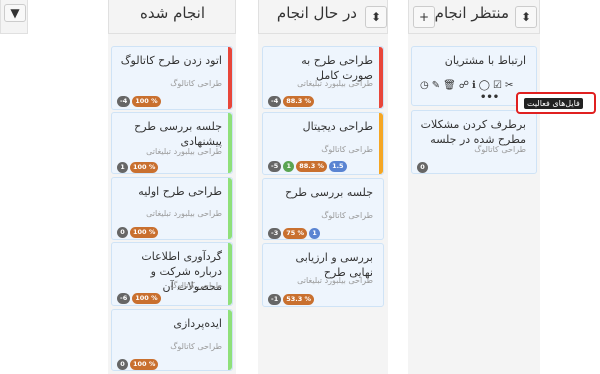 The image size is (600, 374). What do you see at coordinates (275, 233) in the screenshot?
I see `days-badge: -3` at bounding box center [275, 233].